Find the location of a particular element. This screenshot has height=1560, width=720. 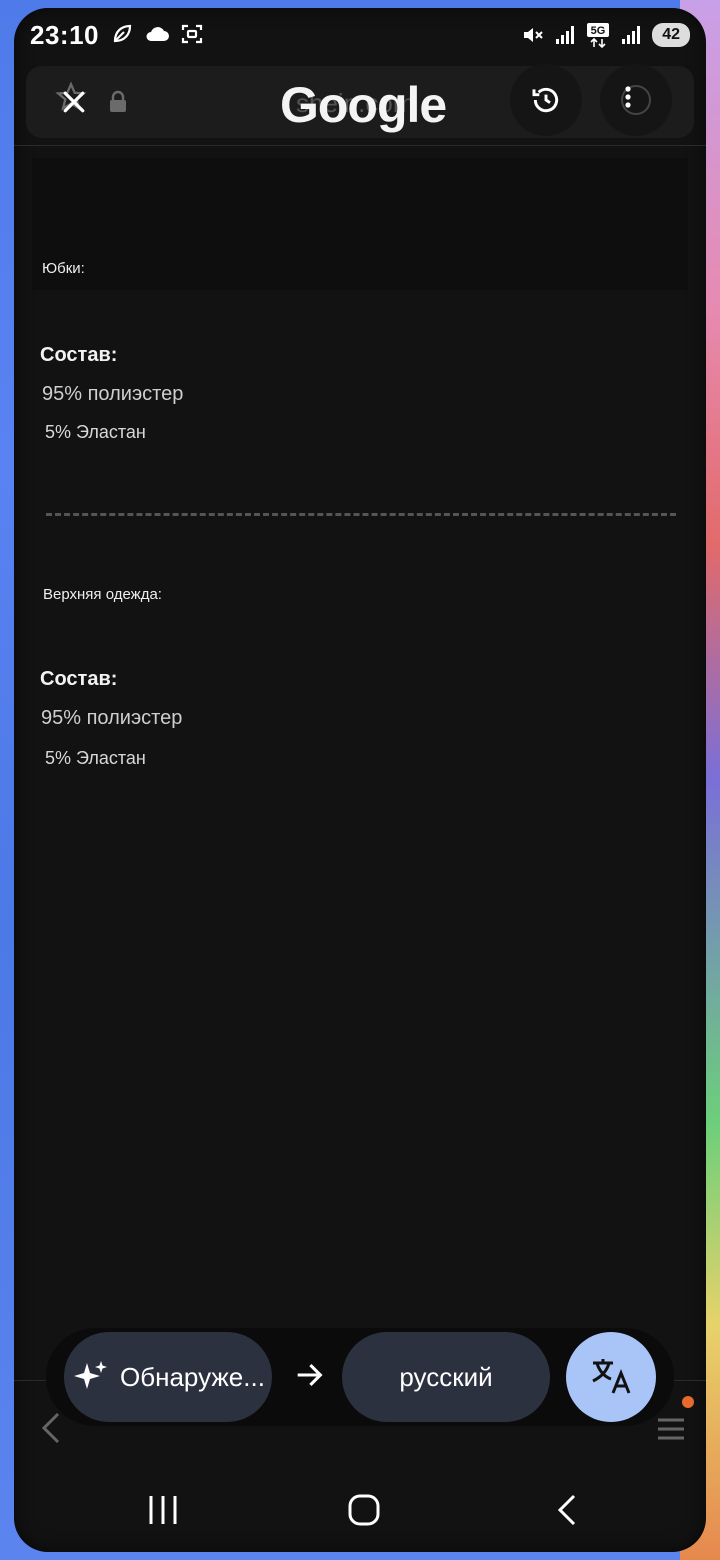

history-button is located at coordinates (546, 100).